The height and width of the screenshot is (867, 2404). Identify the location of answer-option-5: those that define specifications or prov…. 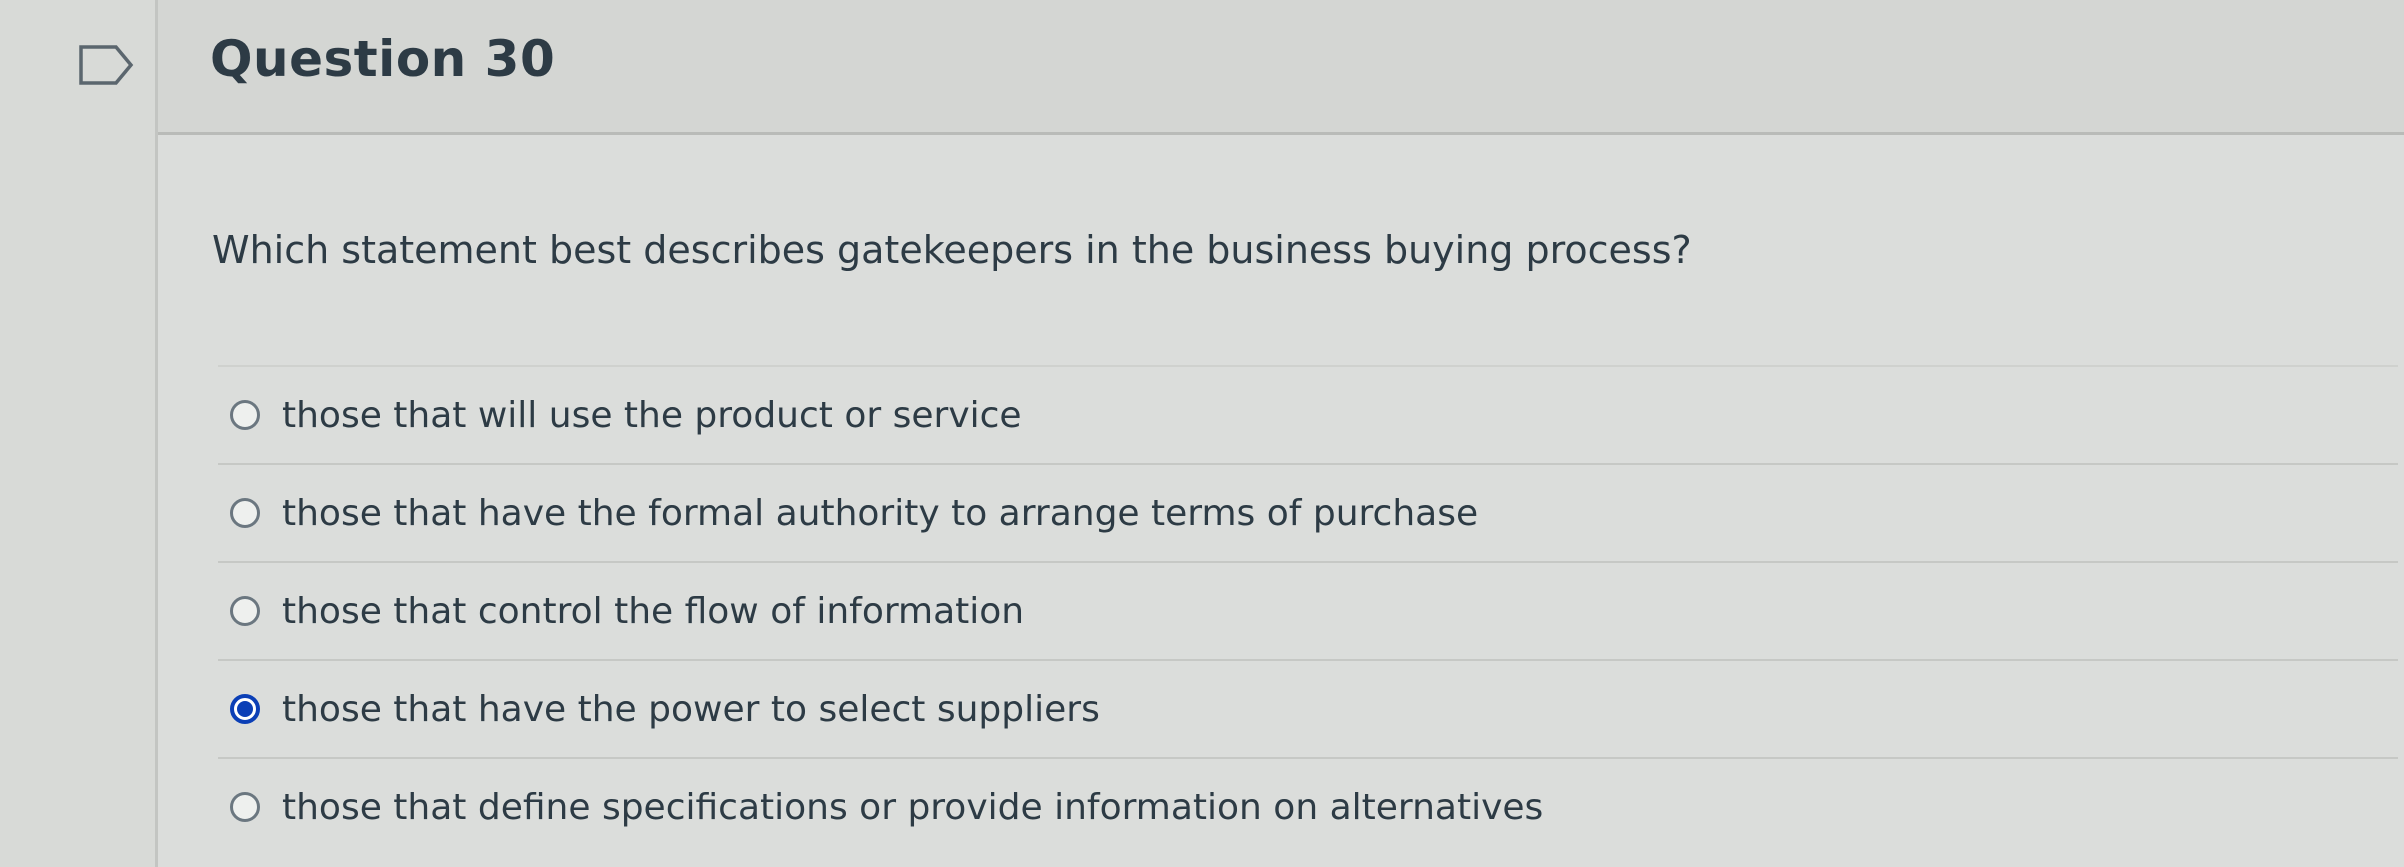
(1308, 806).